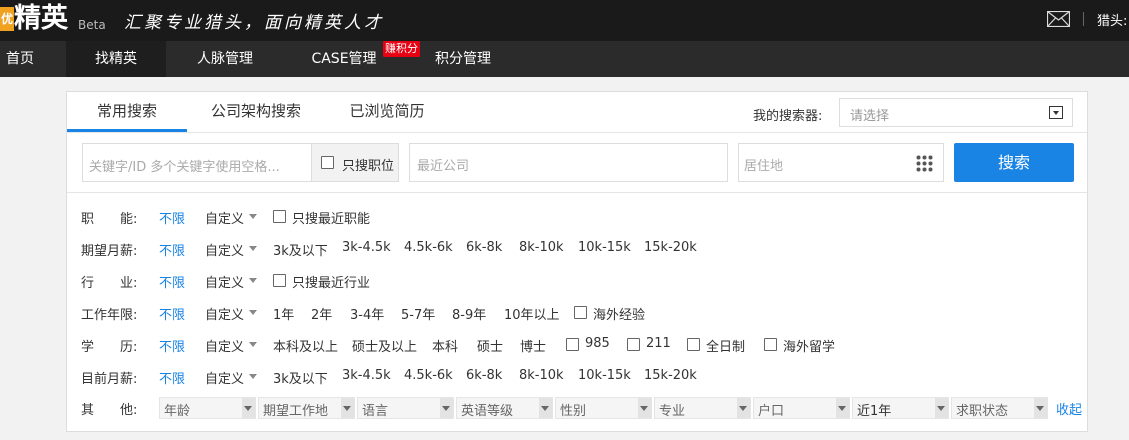  Describe the element at coordinates (463, 59) in the screenshot. I see `nav-points: 积分管理` at that location.